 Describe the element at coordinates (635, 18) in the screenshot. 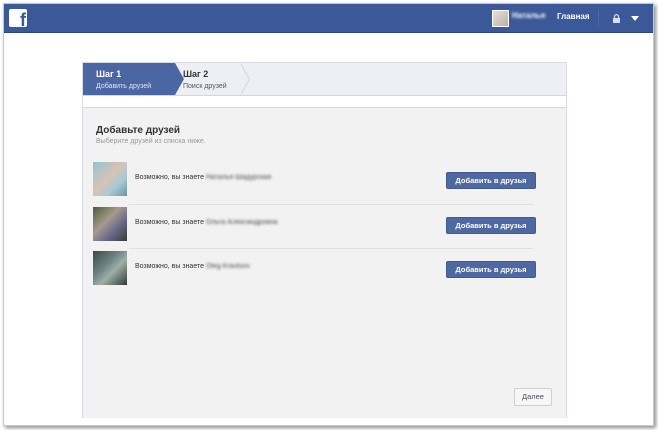

I see `caret-down-icon` at that location.